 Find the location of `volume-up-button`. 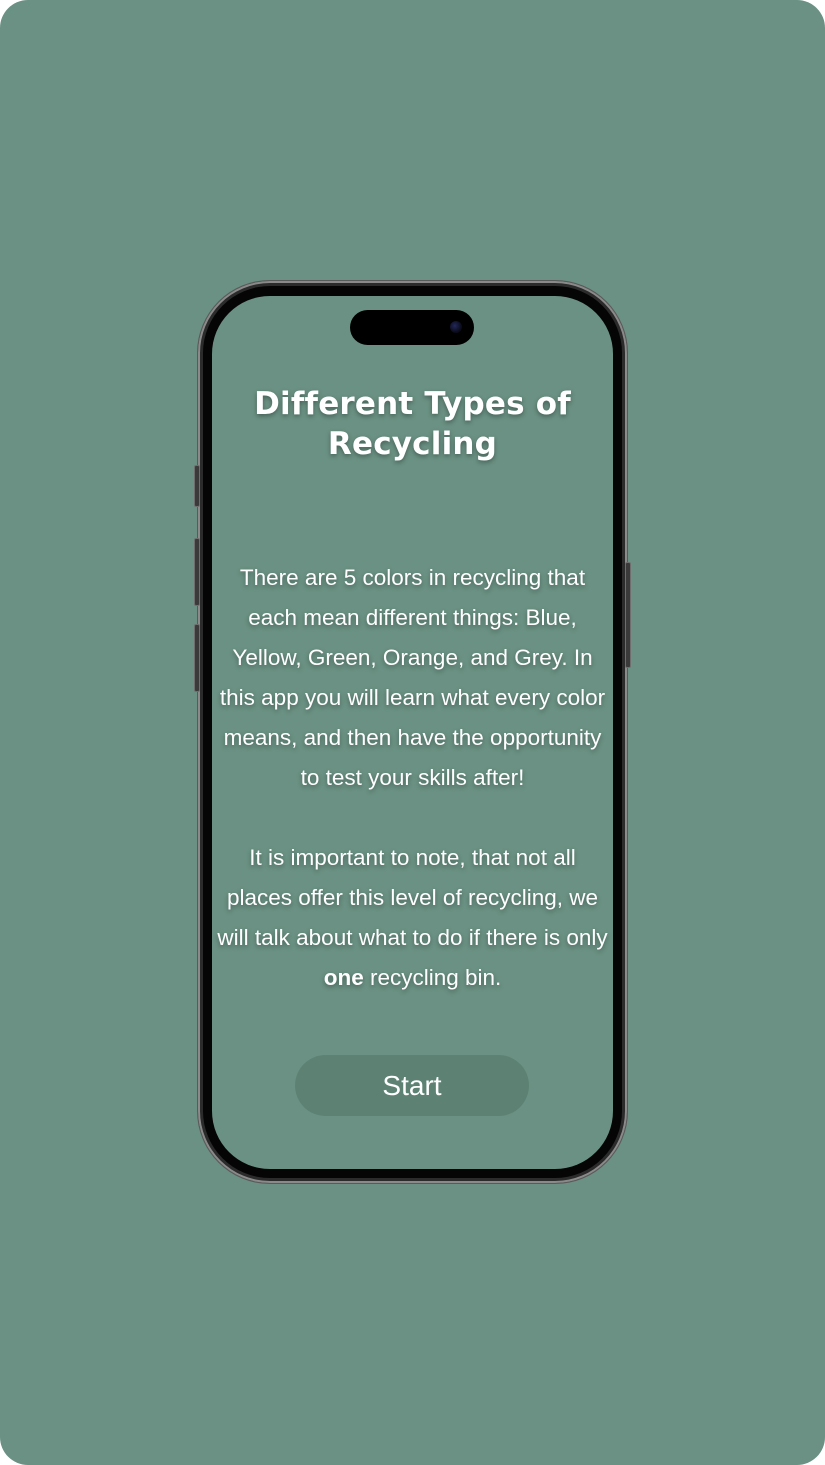

volume-up-button is located at coordinates (197, 572).